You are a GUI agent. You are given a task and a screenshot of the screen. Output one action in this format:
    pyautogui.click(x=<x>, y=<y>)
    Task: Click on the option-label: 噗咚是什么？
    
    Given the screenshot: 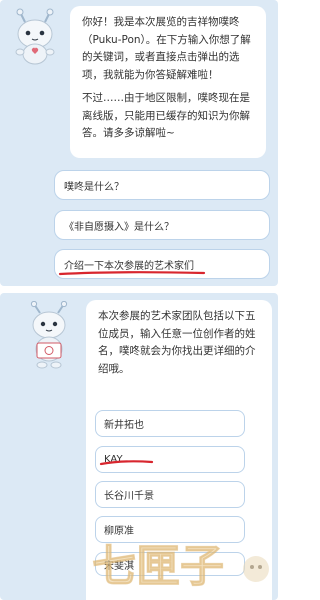 What is the action you would take?
    pyautogui.click(x=94, y=187)
    